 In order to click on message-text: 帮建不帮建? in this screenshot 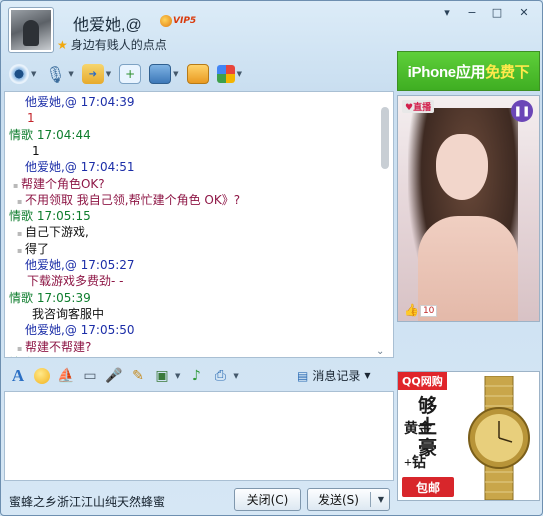, I will do `click(58, 346)`.